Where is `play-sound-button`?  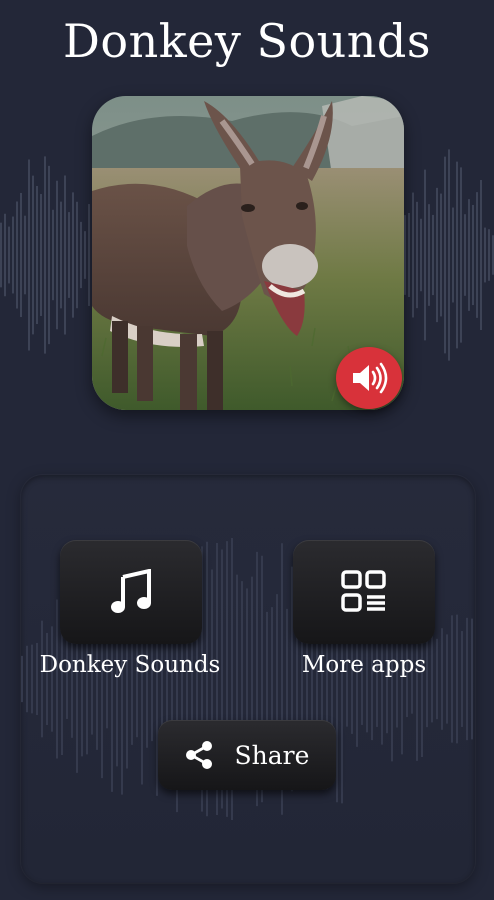
play-sound-button is located at coordinates (369, 378).